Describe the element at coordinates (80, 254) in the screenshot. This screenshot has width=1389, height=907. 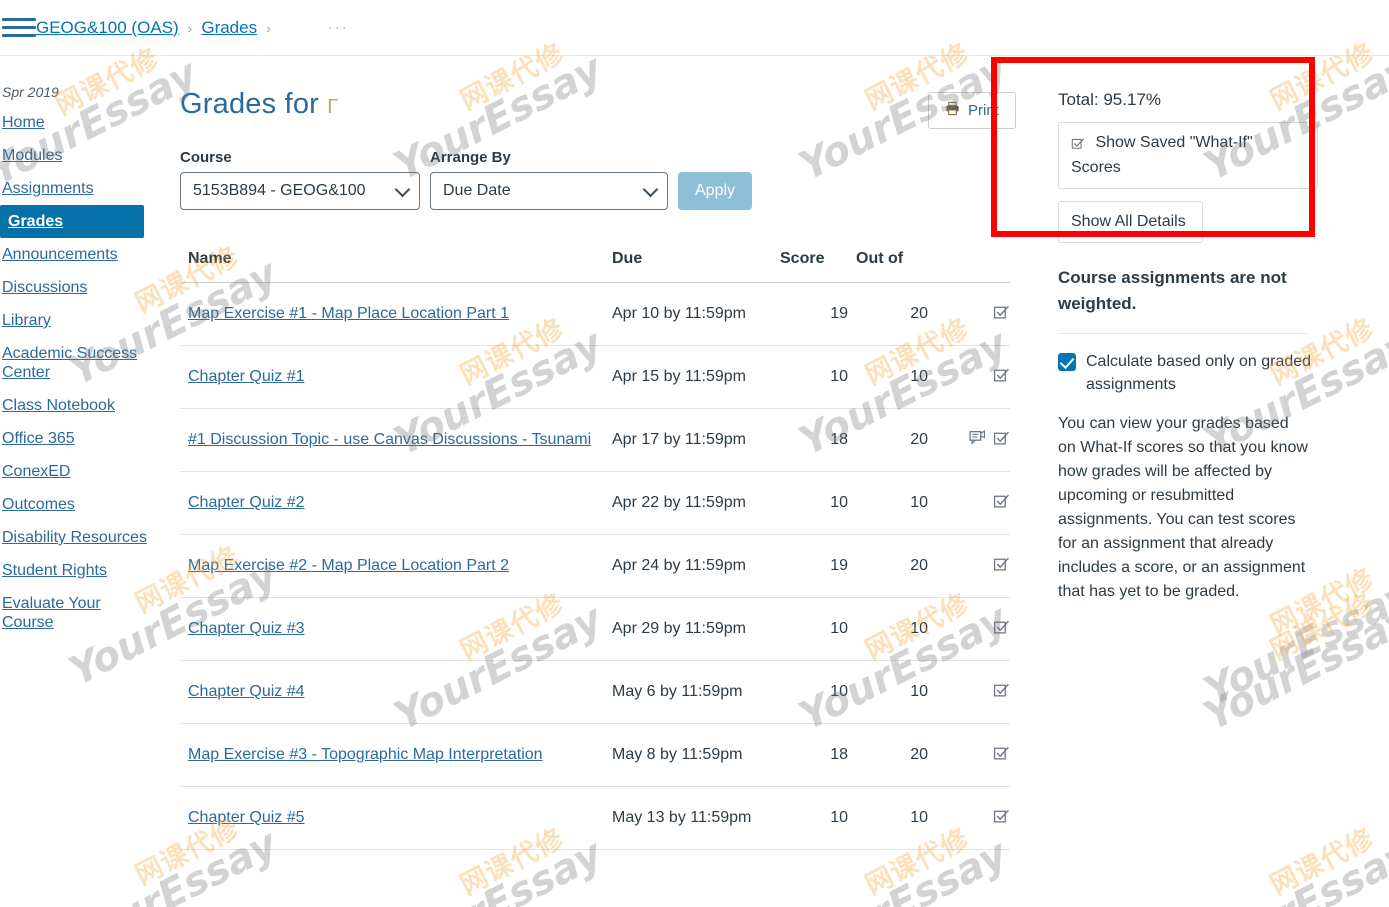
I see `sidebar-item-announcements: Announcements` at that location.